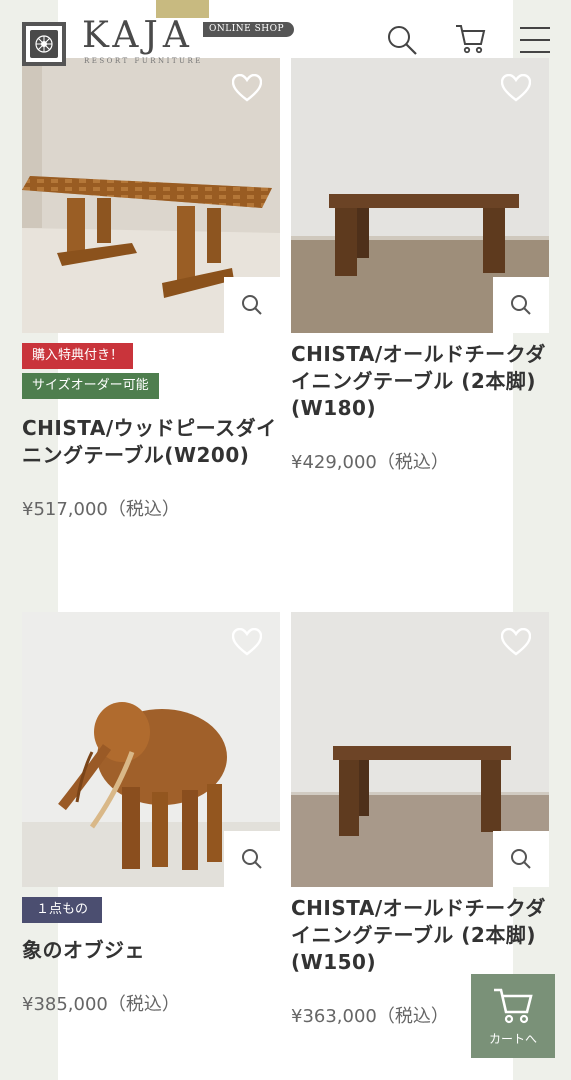  I want to click on product-price: ¥429,000（税込）, so click(370, 462).